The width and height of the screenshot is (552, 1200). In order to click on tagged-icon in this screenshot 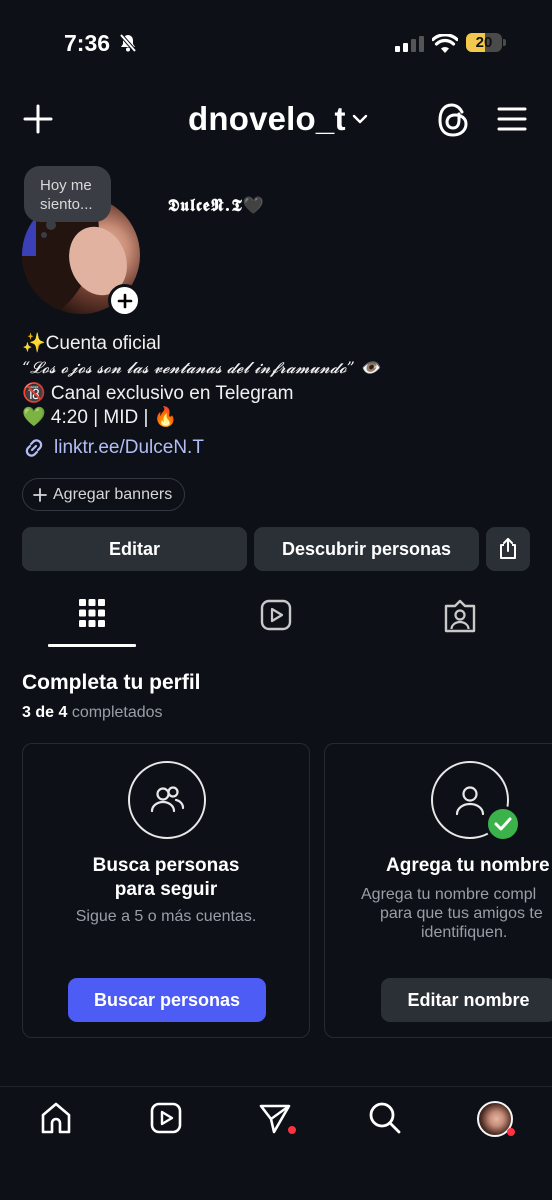, I will do `click(460, 616)`.